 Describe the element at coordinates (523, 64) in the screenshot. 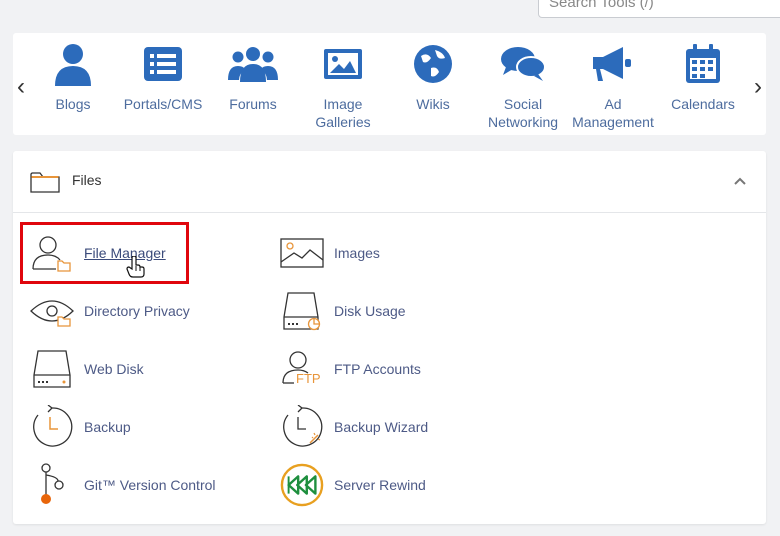

I see `chat-bubbles-icon` at that location.